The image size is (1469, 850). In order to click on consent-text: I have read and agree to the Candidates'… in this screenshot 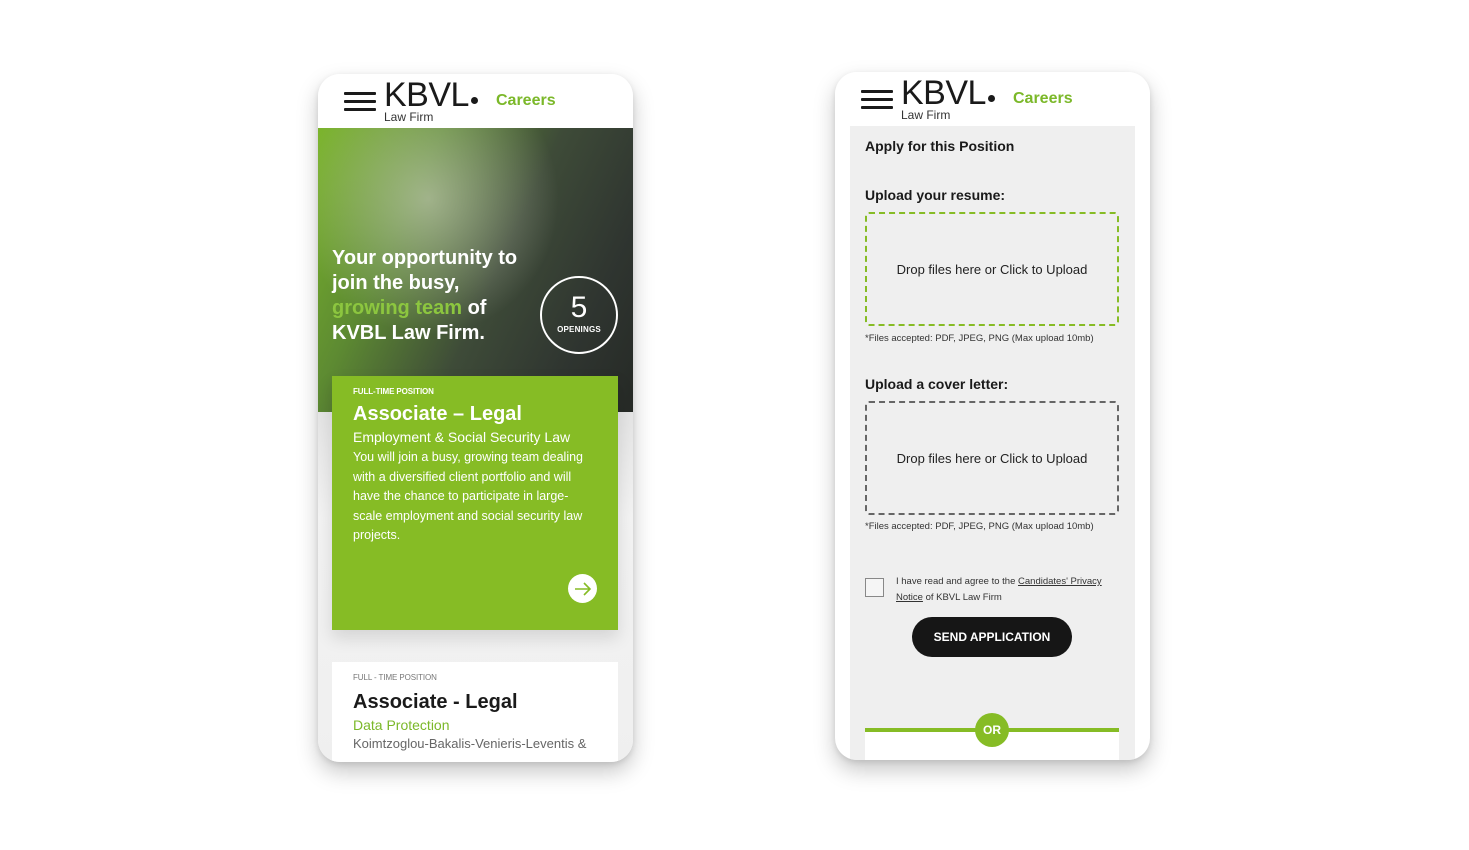, I will do `click(1010, 590)`.